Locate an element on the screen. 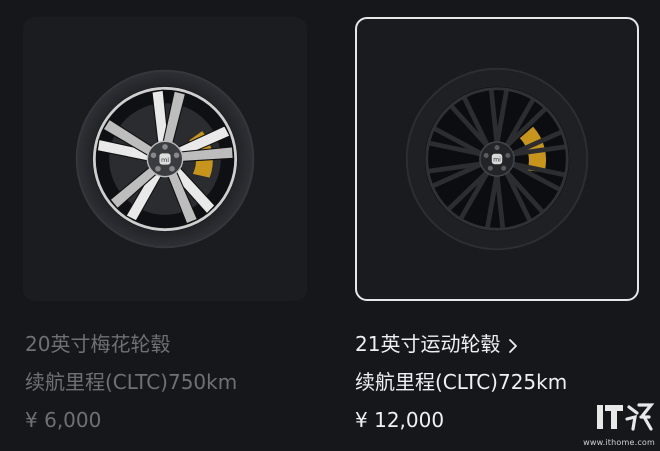  chevron-right-icon is located at coordinates (513, 345).